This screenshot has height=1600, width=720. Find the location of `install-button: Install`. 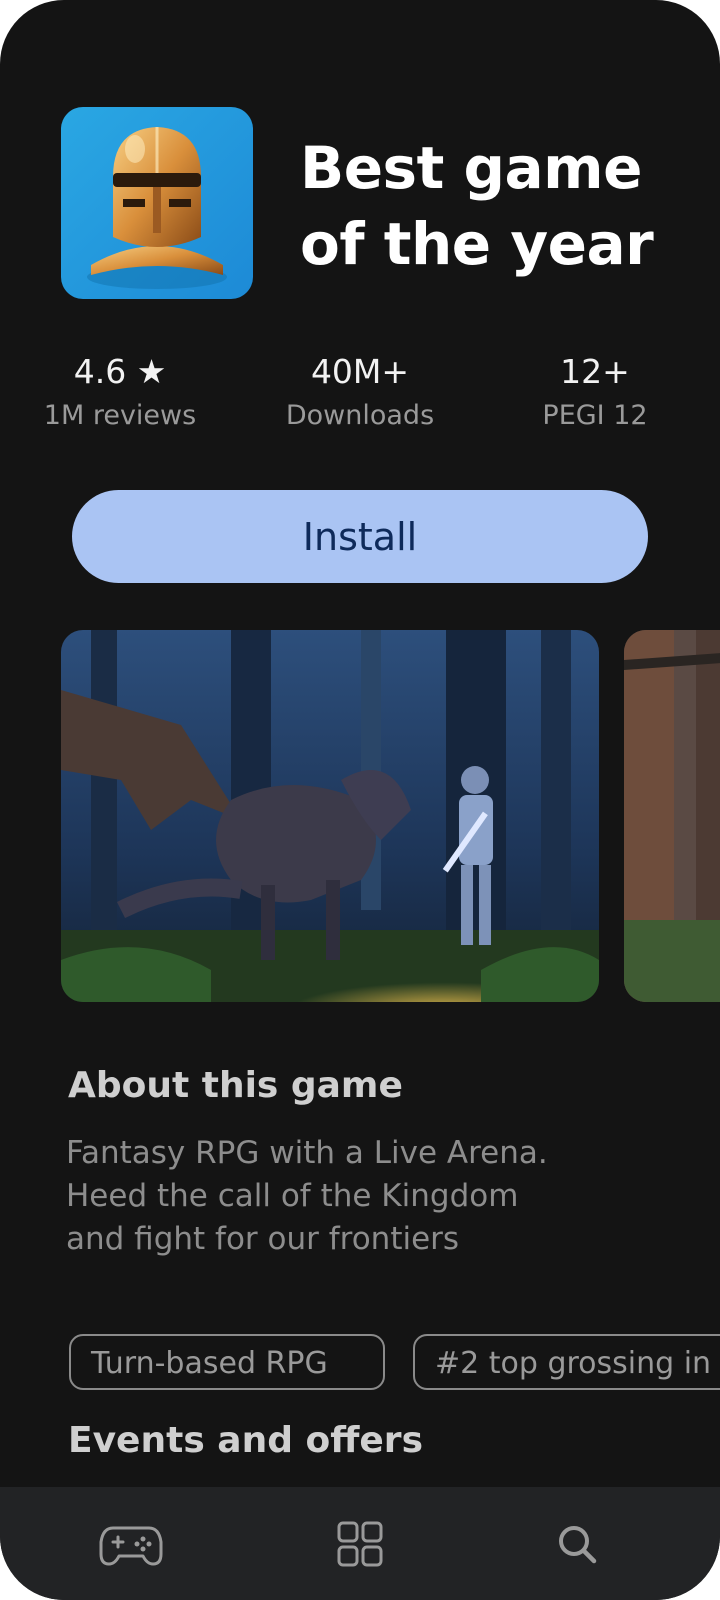

install-button: Install is located at coordinates (360, 536).